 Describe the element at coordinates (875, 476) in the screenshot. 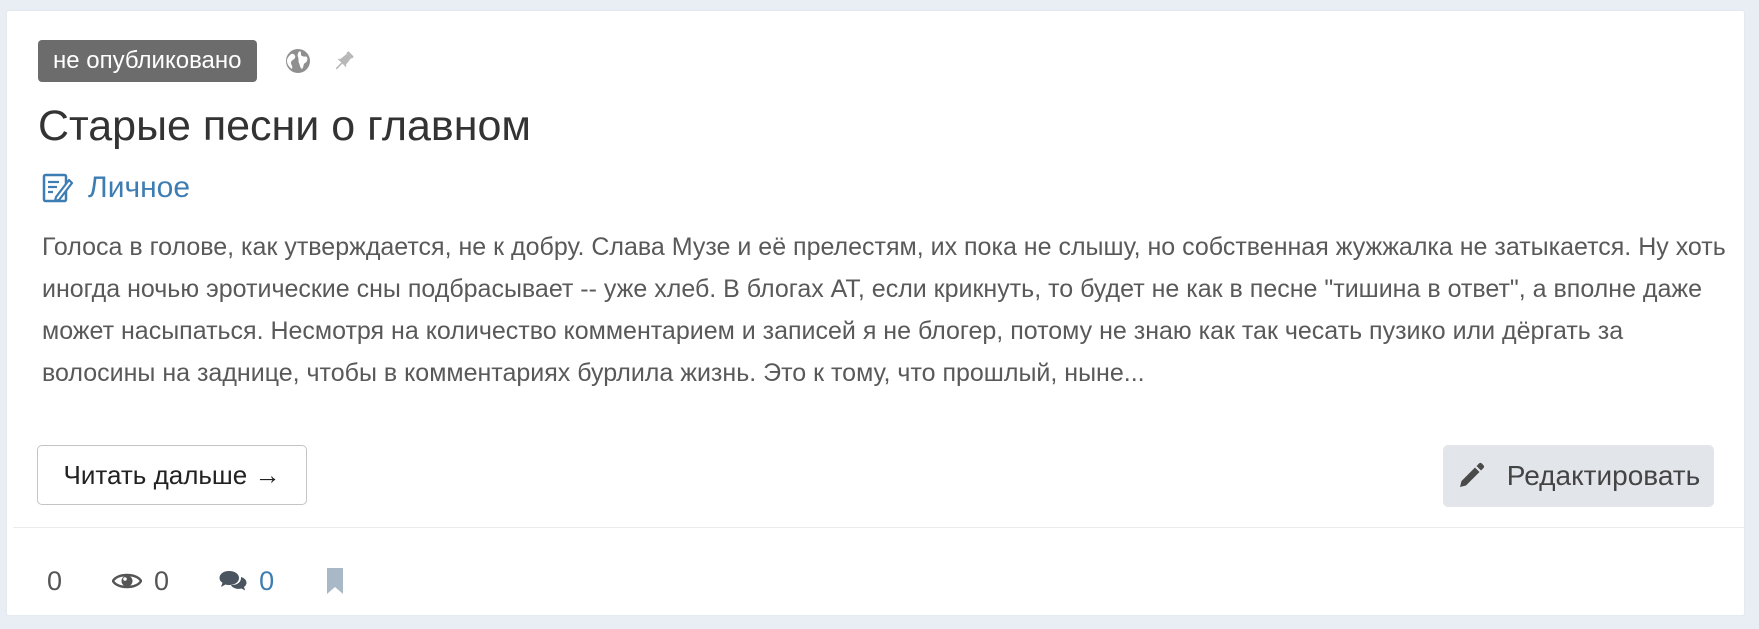

I see `post-actions: Читать дальше → Редактировать` at that location.